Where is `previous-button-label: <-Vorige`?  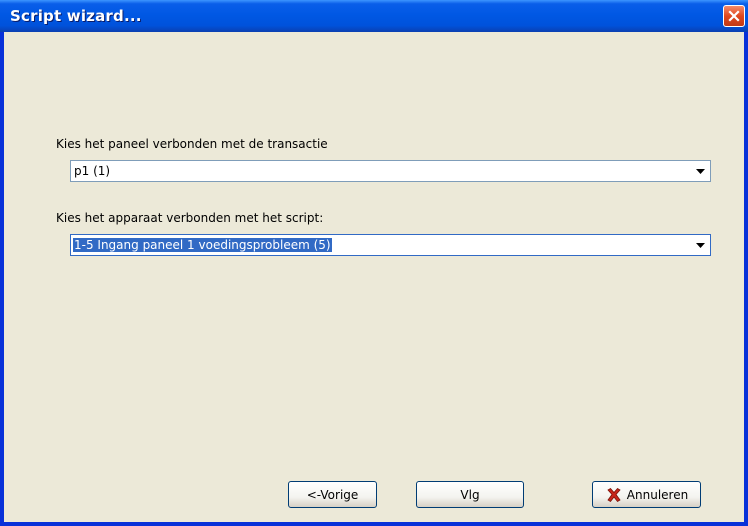 previous-button-label: <-Vorige is located at coordinates (332, 494).